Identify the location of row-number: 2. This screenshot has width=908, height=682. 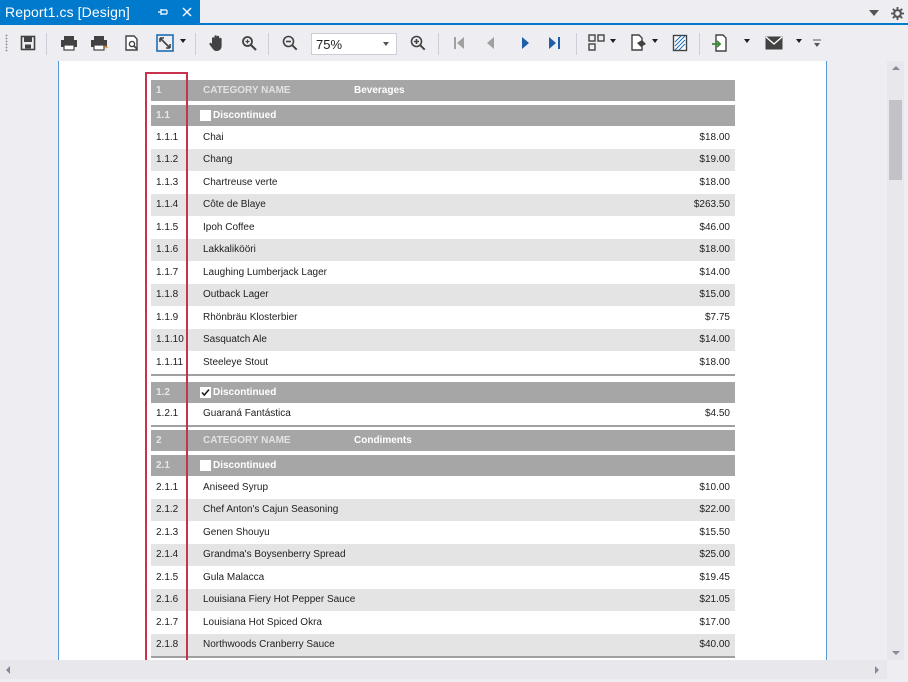
(159, 440).